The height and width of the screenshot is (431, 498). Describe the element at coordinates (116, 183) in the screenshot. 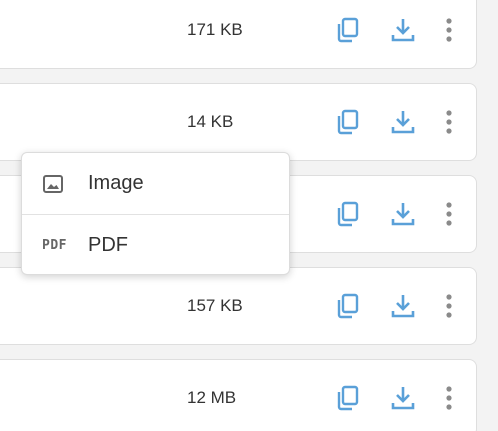

I see `menu-item-label: Image` at that location.